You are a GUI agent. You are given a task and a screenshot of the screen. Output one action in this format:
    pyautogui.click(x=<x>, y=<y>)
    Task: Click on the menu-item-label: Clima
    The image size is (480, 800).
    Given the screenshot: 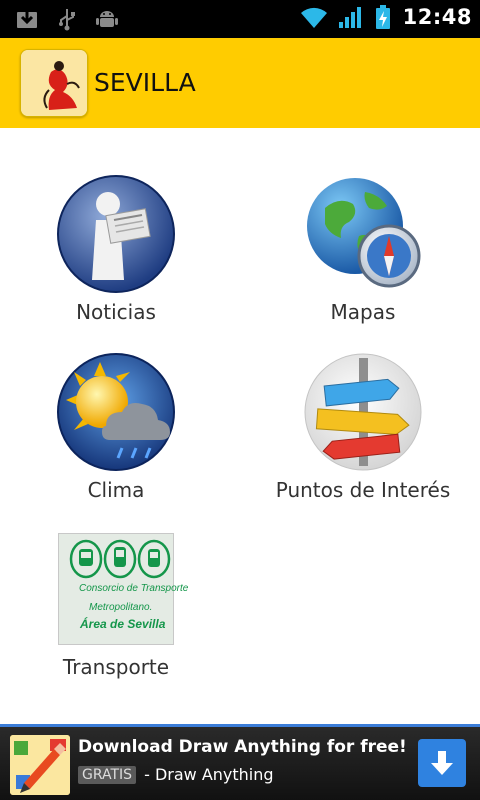 What is the action you would take?
    pyautogui.click(x=116, y=490)
    